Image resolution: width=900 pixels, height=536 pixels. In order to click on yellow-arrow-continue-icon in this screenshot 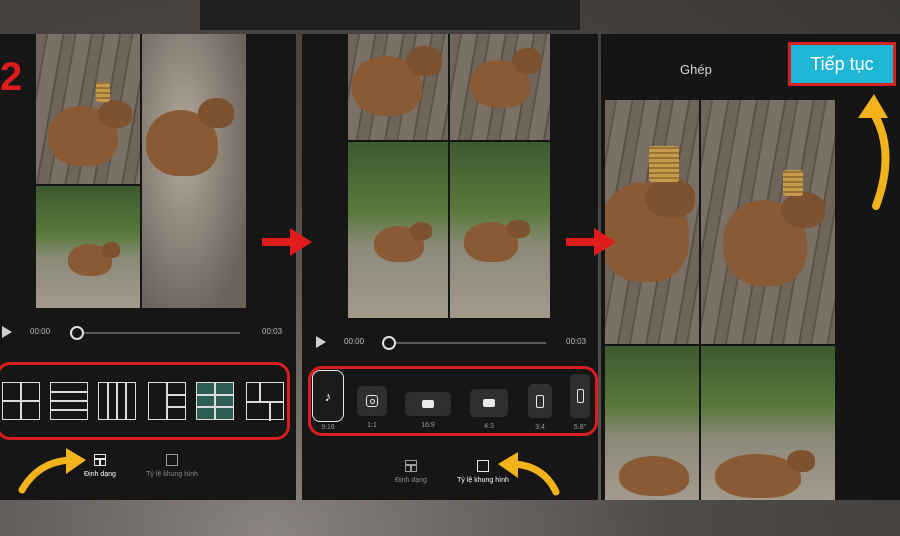, I will do `click(874, 152)`.